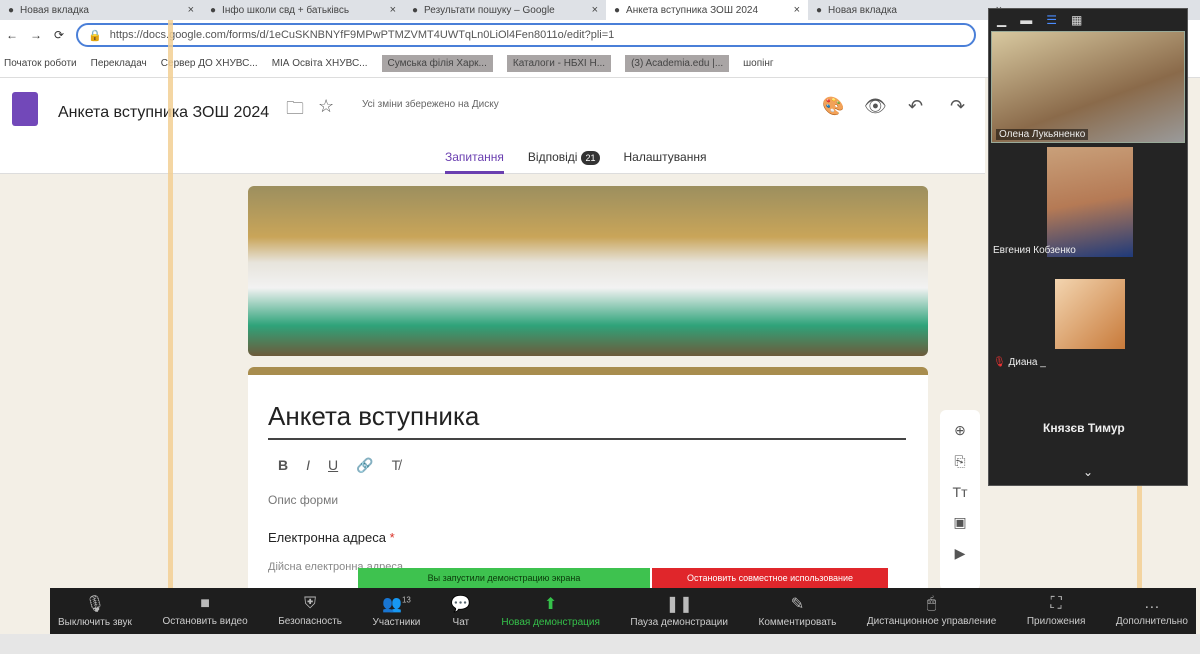 This screenshot has height=654, width=1200. What do you see at coordinates (1088, 472) in the screenshot?
I see `scroll-down-chevron-icon: ⌄` at bounding box center [1088, 472].